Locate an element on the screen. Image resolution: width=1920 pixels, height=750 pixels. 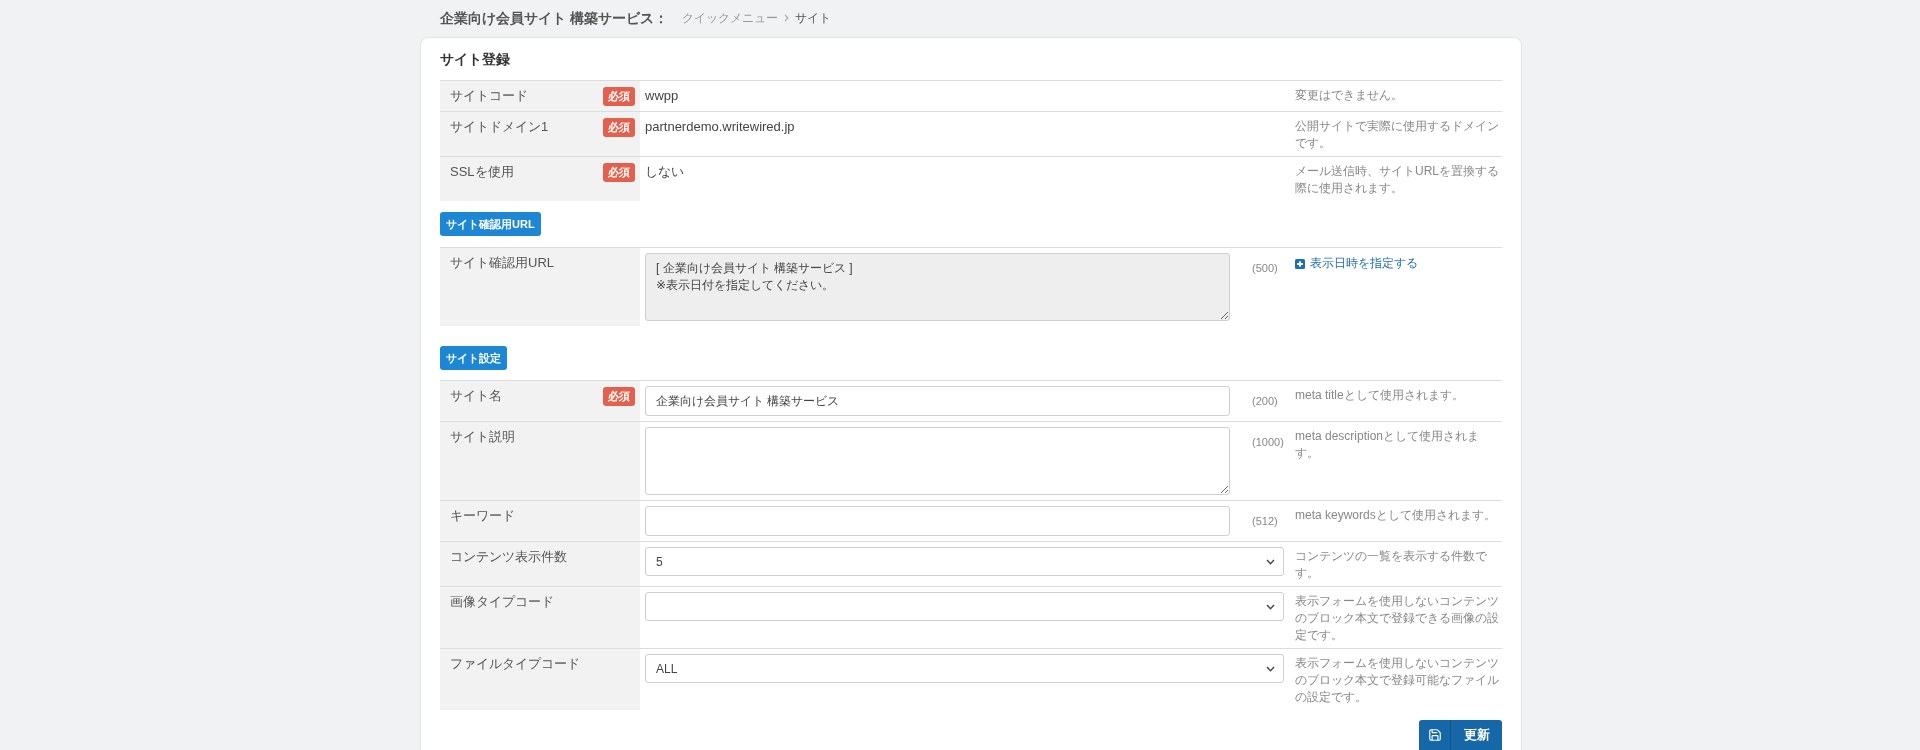
field-label: サイトドメイン1 is located at coordinates (499, 127).